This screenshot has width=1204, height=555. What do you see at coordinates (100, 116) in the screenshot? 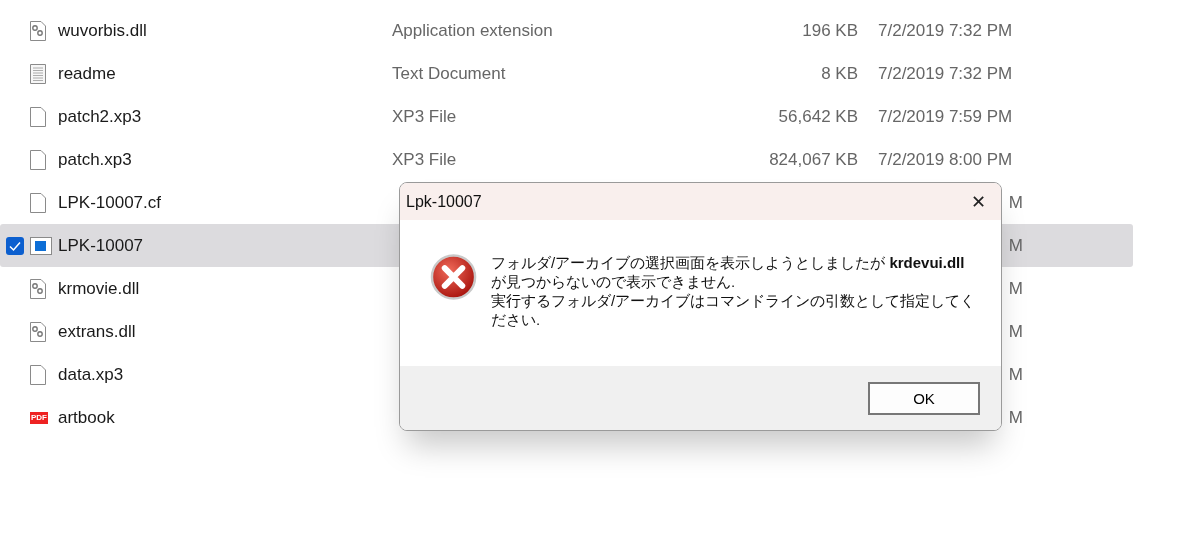
I see `file-name: patch2.xp3` at bounding box center [100, 116].